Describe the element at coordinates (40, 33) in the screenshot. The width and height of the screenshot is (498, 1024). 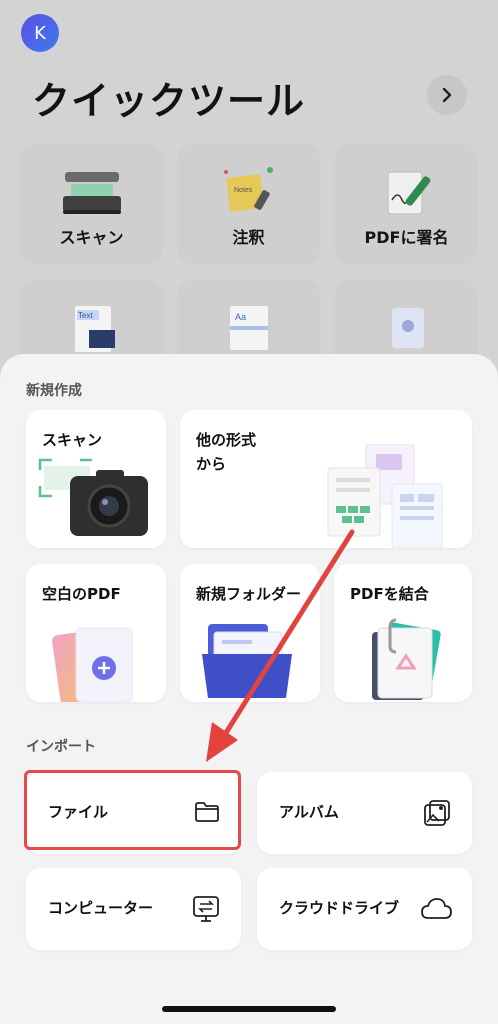
I see `avatar: K` at that location.